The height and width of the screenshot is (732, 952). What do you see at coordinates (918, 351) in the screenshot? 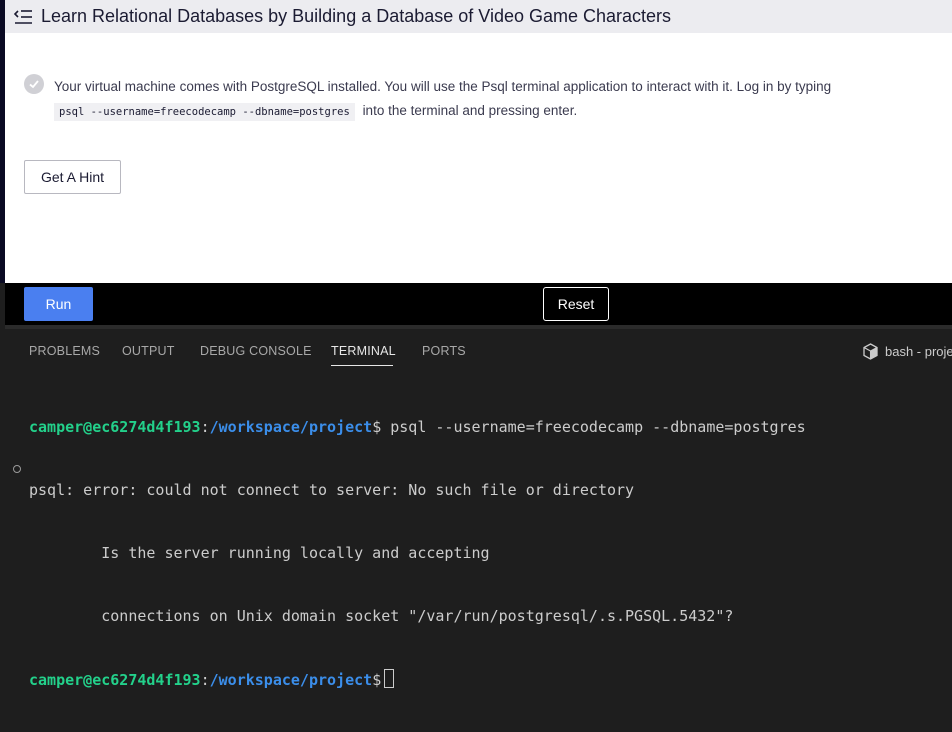
I see `shell-label: bash - proje` at bounding box center [918, 351].